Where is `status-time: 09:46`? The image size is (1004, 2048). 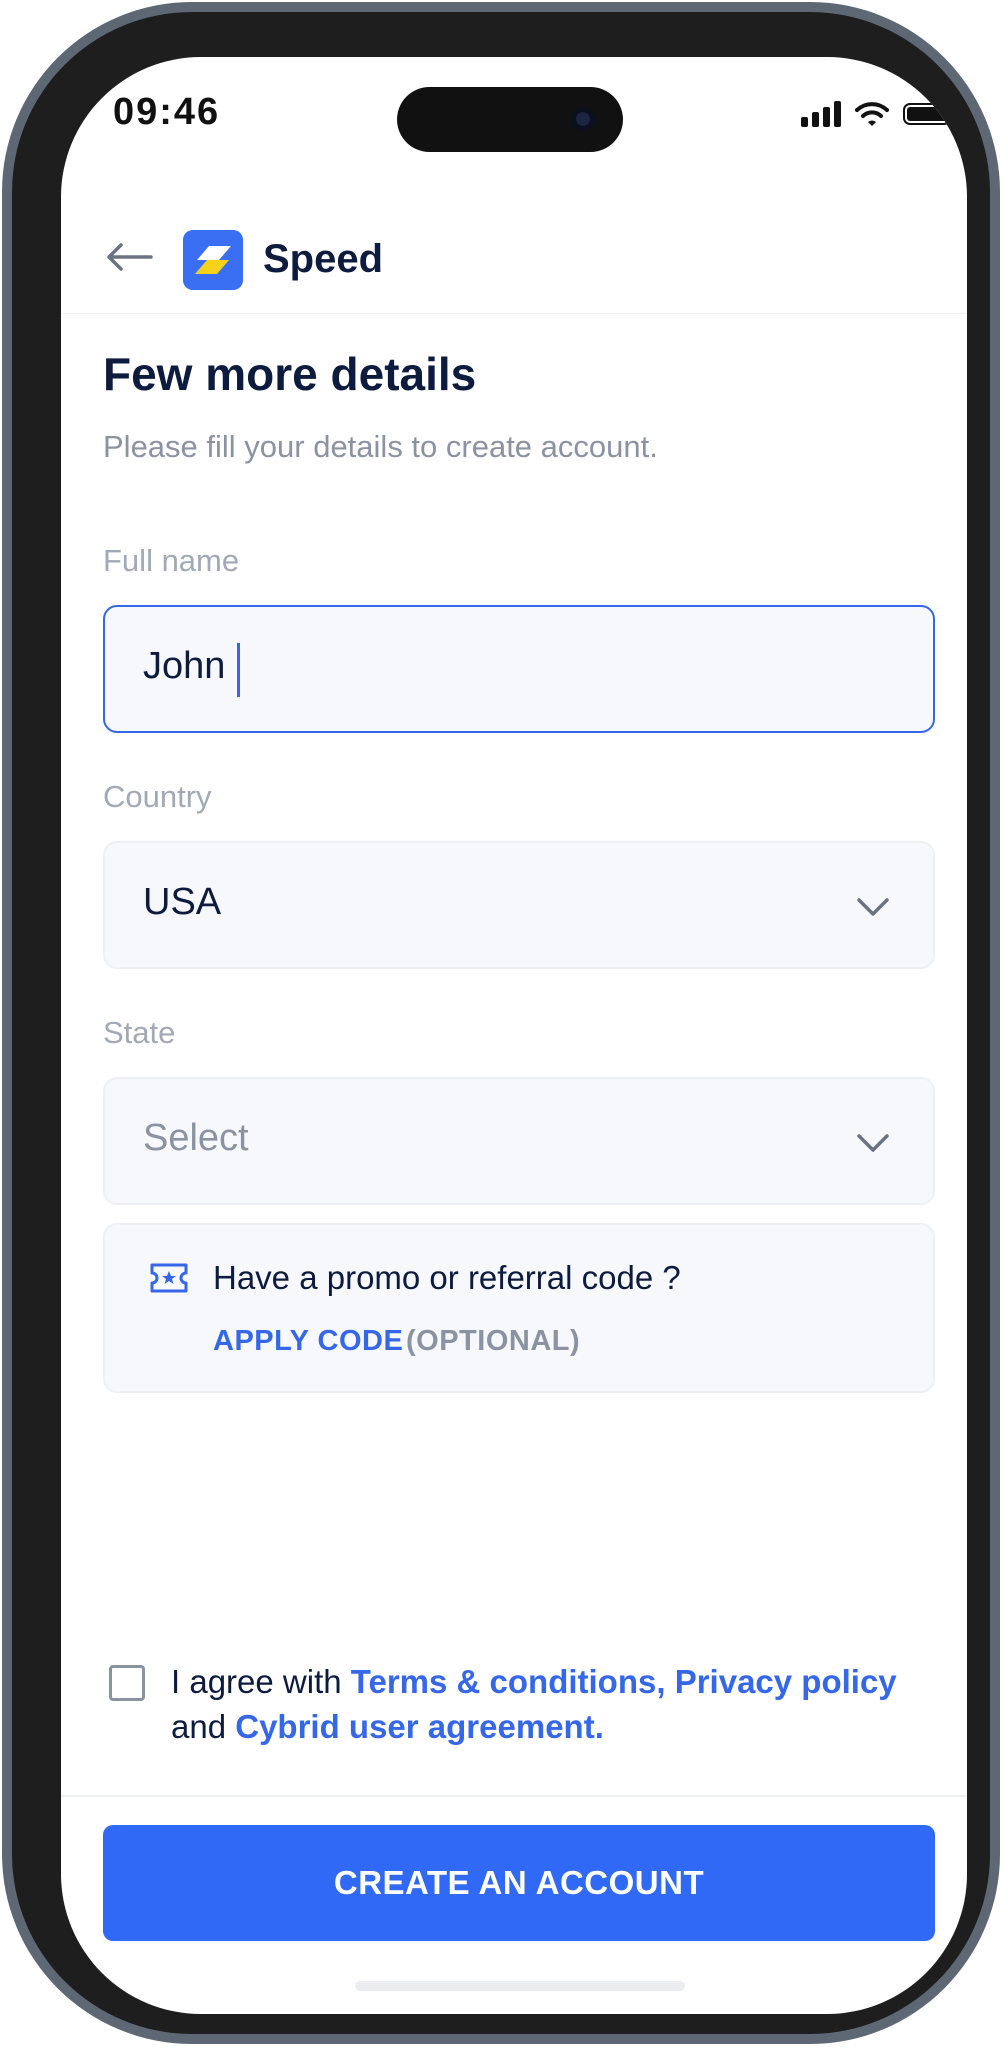
status-time: 09:46 is located at coordinates (167, 112).